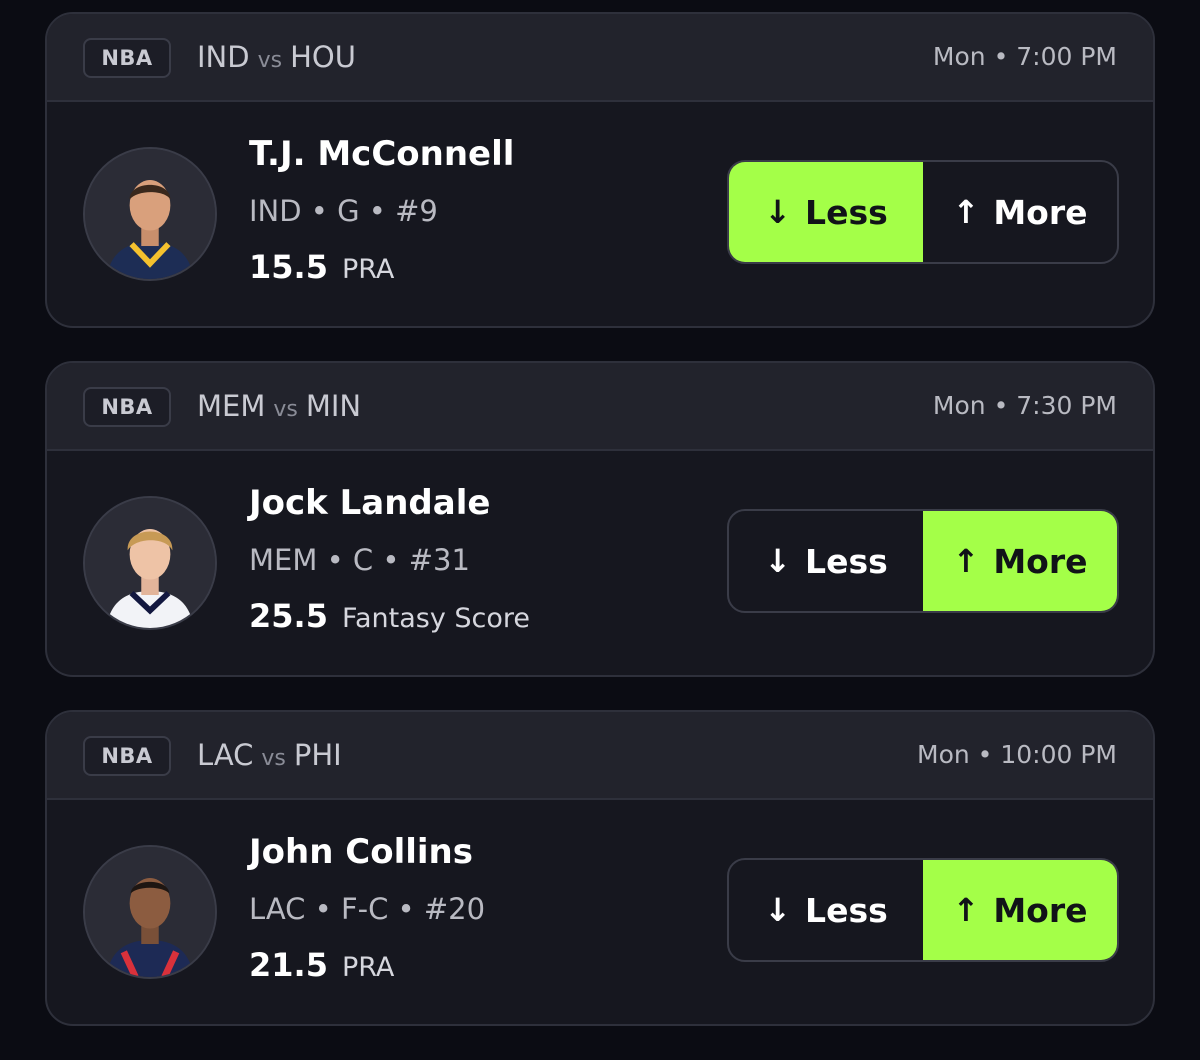 This screenshot has height=1060, width=1200. What do you see at coordinates (436, 618) in the screenshot?
I see `stat-type: Fantasy Score` at bounding box center [436, 618].